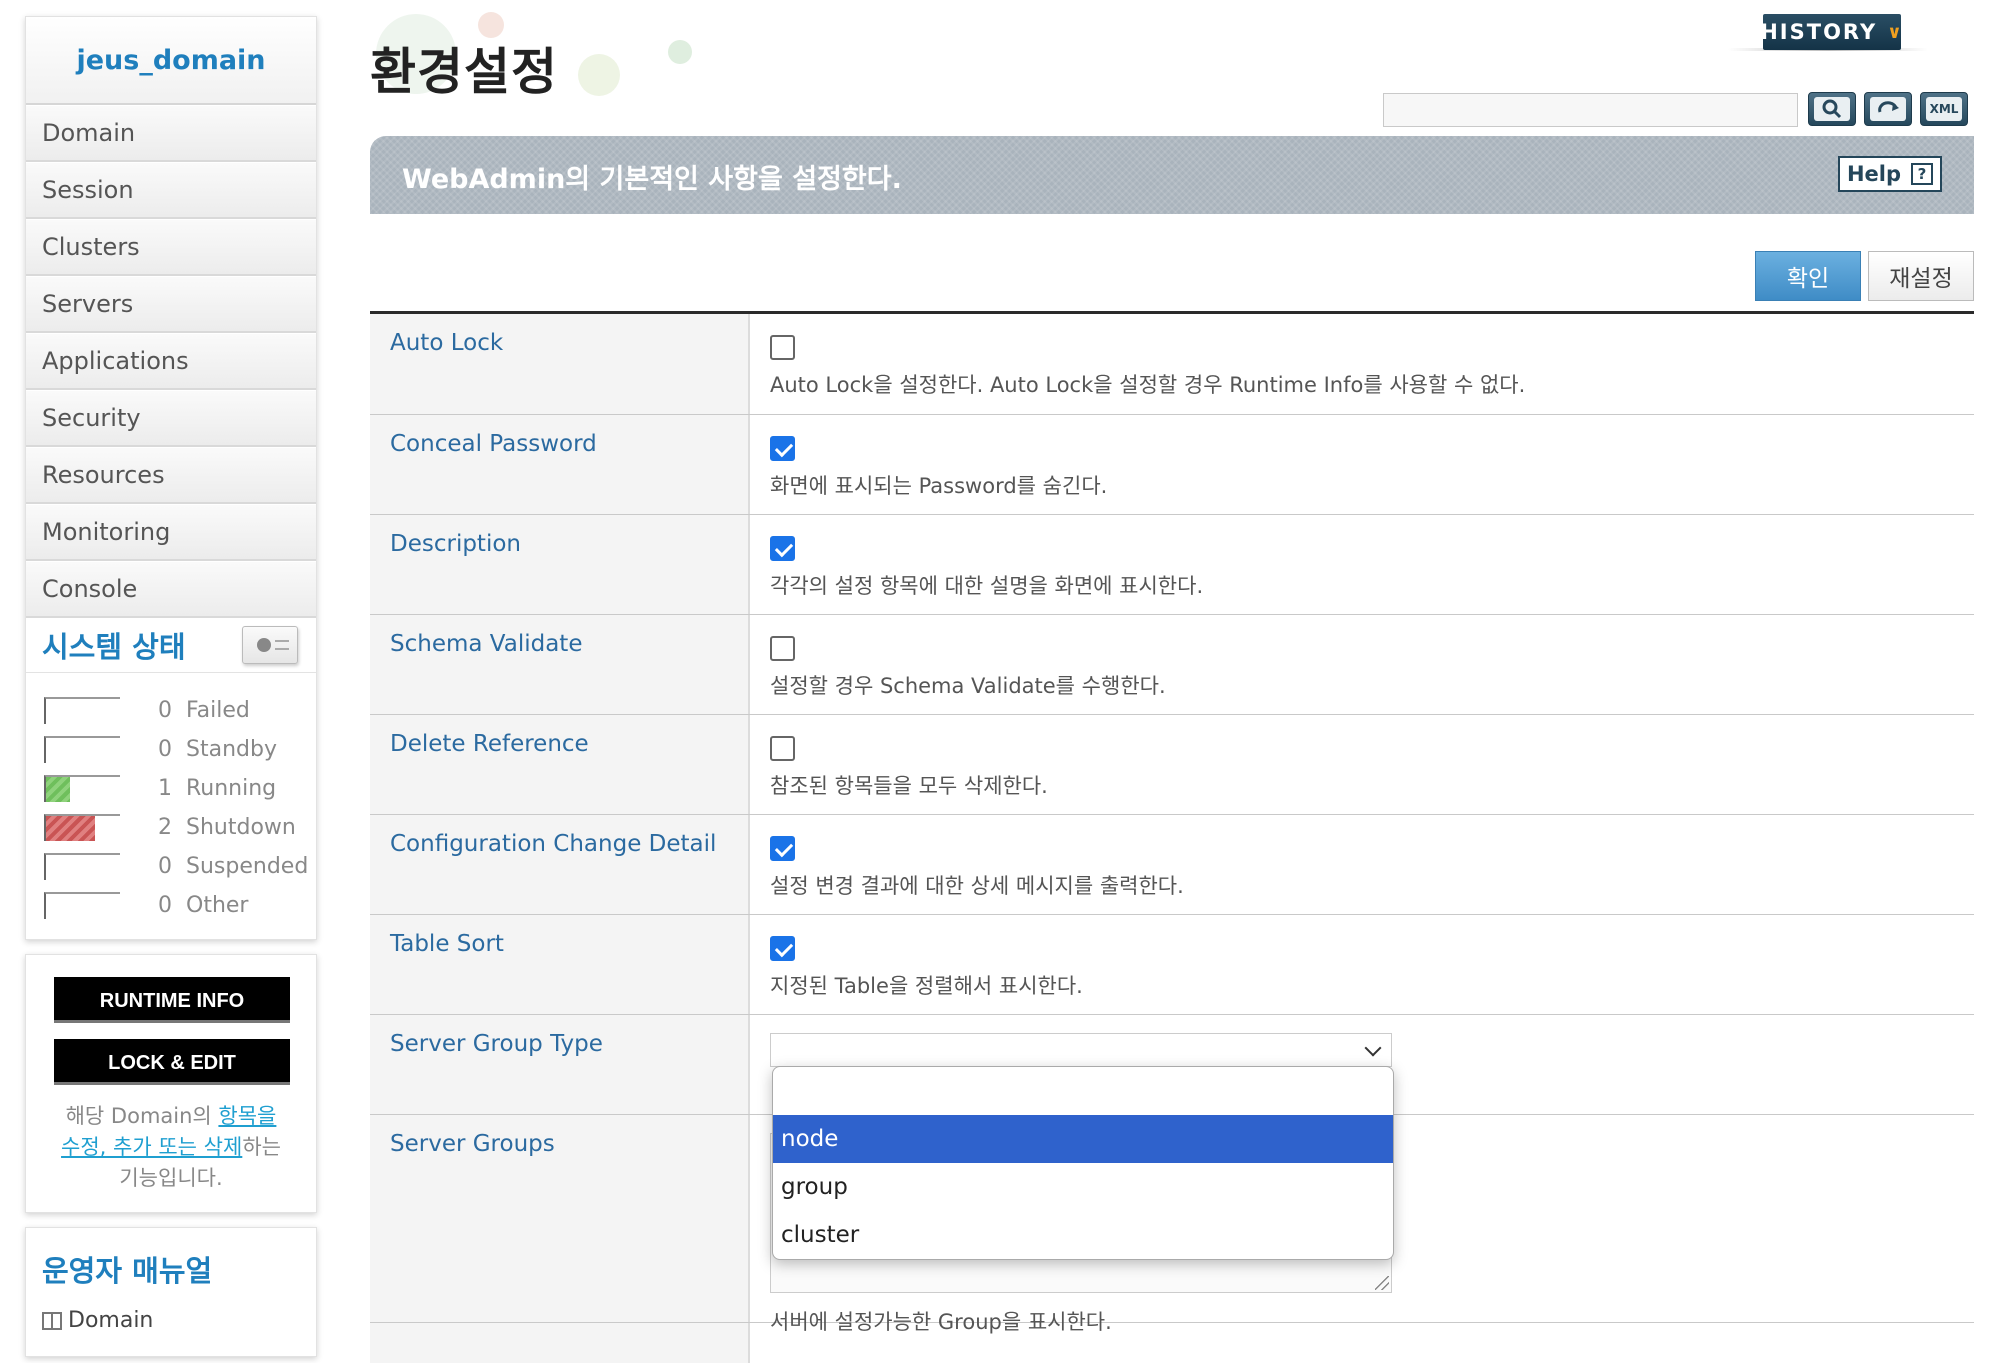 This screenshot has height=1363, width=1999. What do you see at coordinates (231, 749) in the screenshot?
I see `status-label: Standby` at bounding box center [231, 749].